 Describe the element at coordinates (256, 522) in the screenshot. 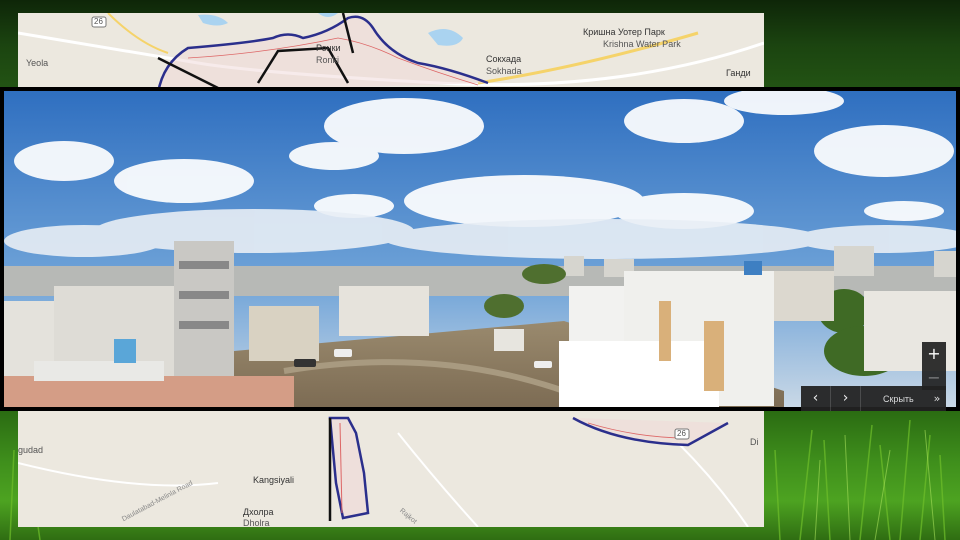

I see `label-dholra: Dholra` at that location.